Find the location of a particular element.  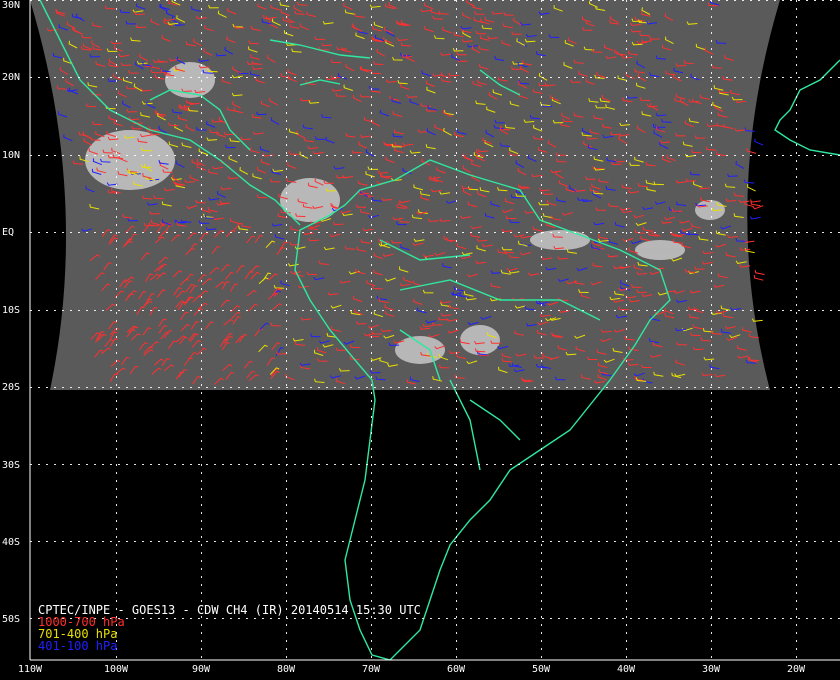

lon-label-110w: 110W is located at coordinates (30, 669).